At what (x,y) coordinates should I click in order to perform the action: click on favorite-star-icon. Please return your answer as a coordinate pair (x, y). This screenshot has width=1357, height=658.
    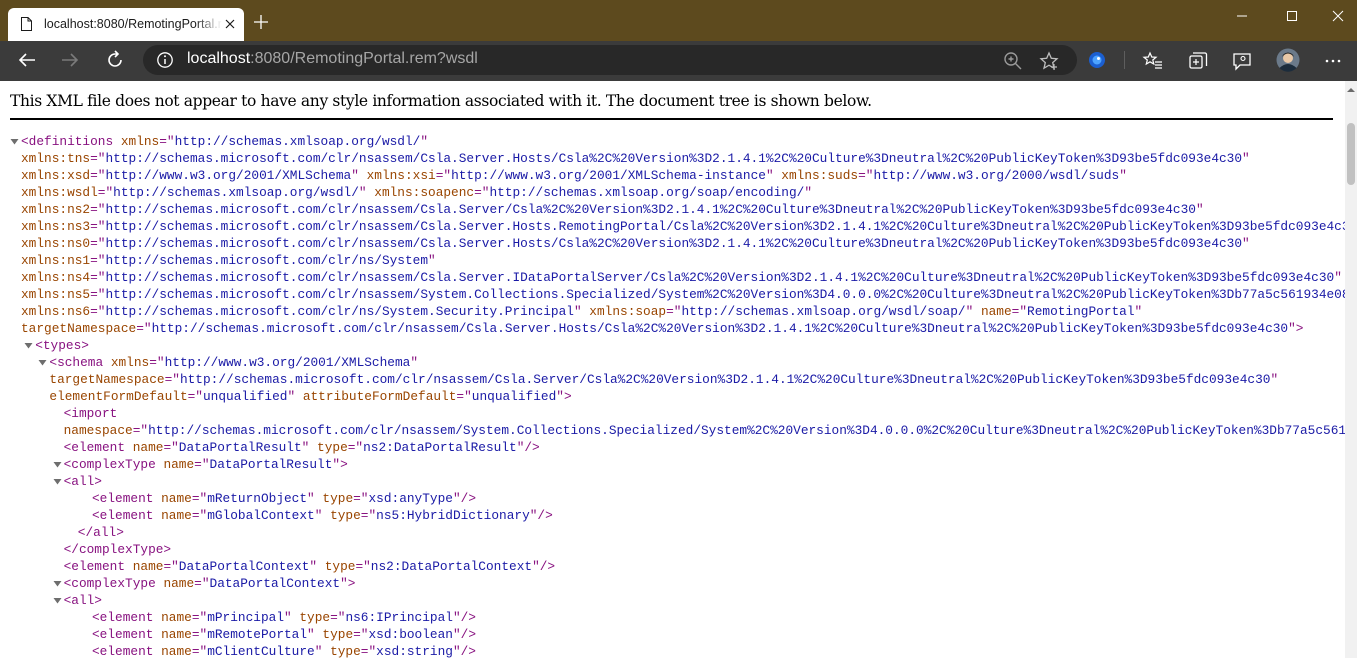
    Looking at the image, I should click on (1049, 61).